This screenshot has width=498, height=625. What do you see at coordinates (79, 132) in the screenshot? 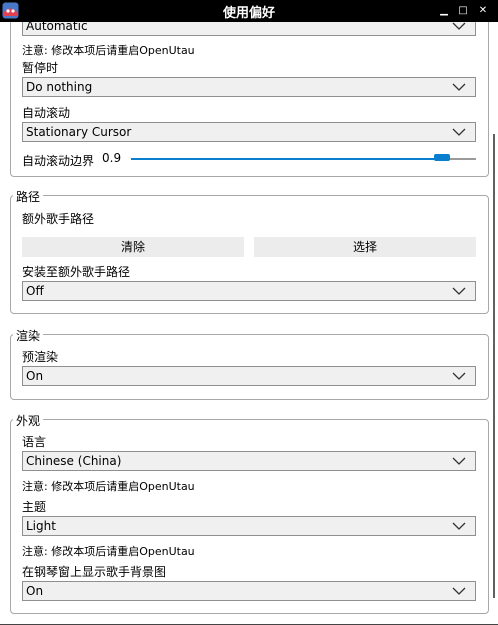
I see `auto-scroll-value: Stationary Cursor` at bounding box center [79, 132].